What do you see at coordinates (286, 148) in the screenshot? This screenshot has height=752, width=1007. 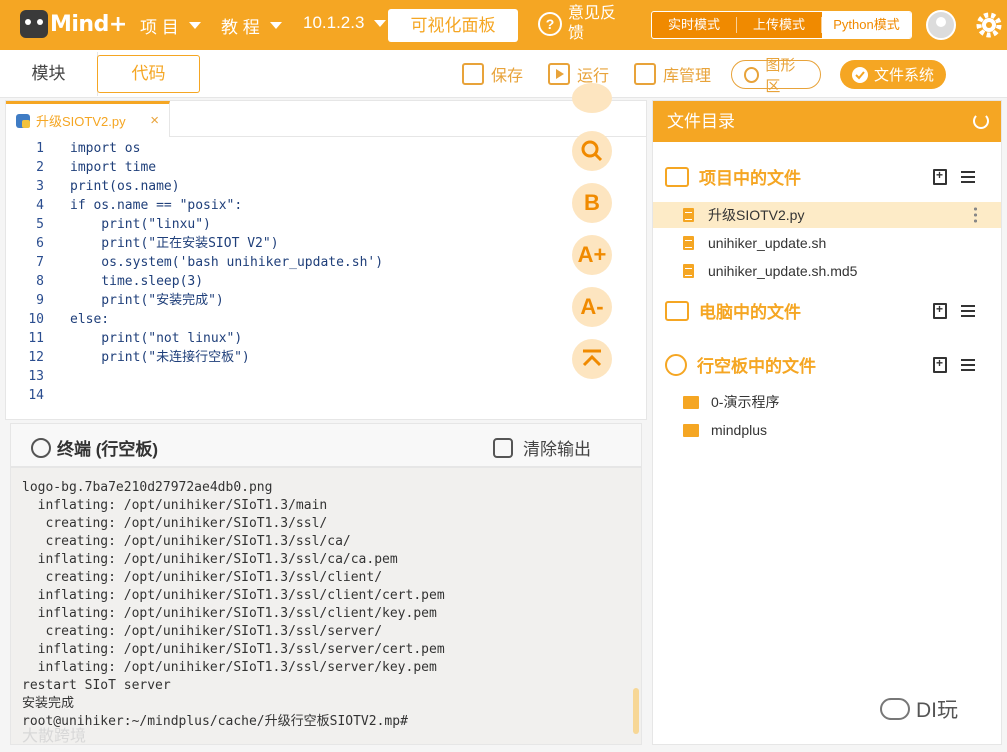 I see `code-line: 1 import os` at bounding box center [286, 148].